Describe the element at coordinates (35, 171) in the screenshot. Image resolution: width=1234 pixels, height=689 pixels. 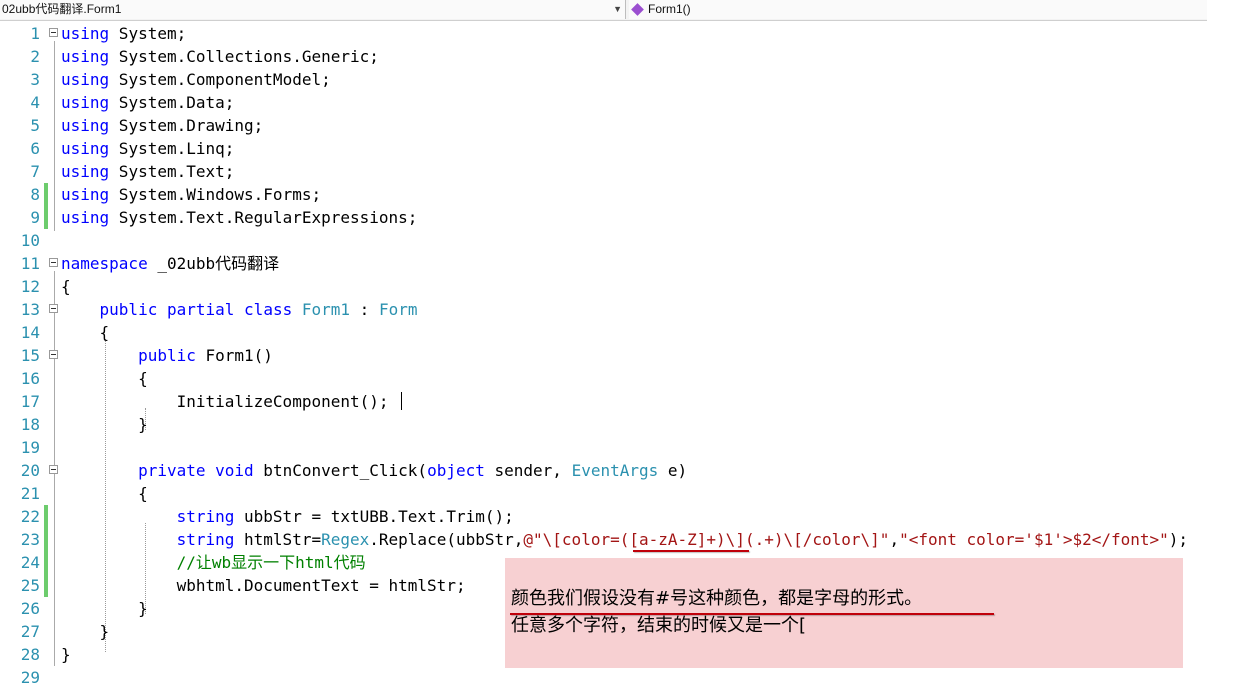
I see `line-number: 7` at that location.